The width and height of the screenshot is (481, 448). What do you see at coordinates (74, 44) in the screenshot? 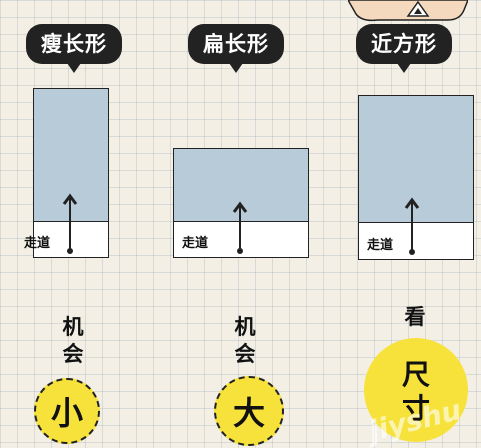
I see `shape-title-1: 瘦长形` at bounding box center [74, 44].